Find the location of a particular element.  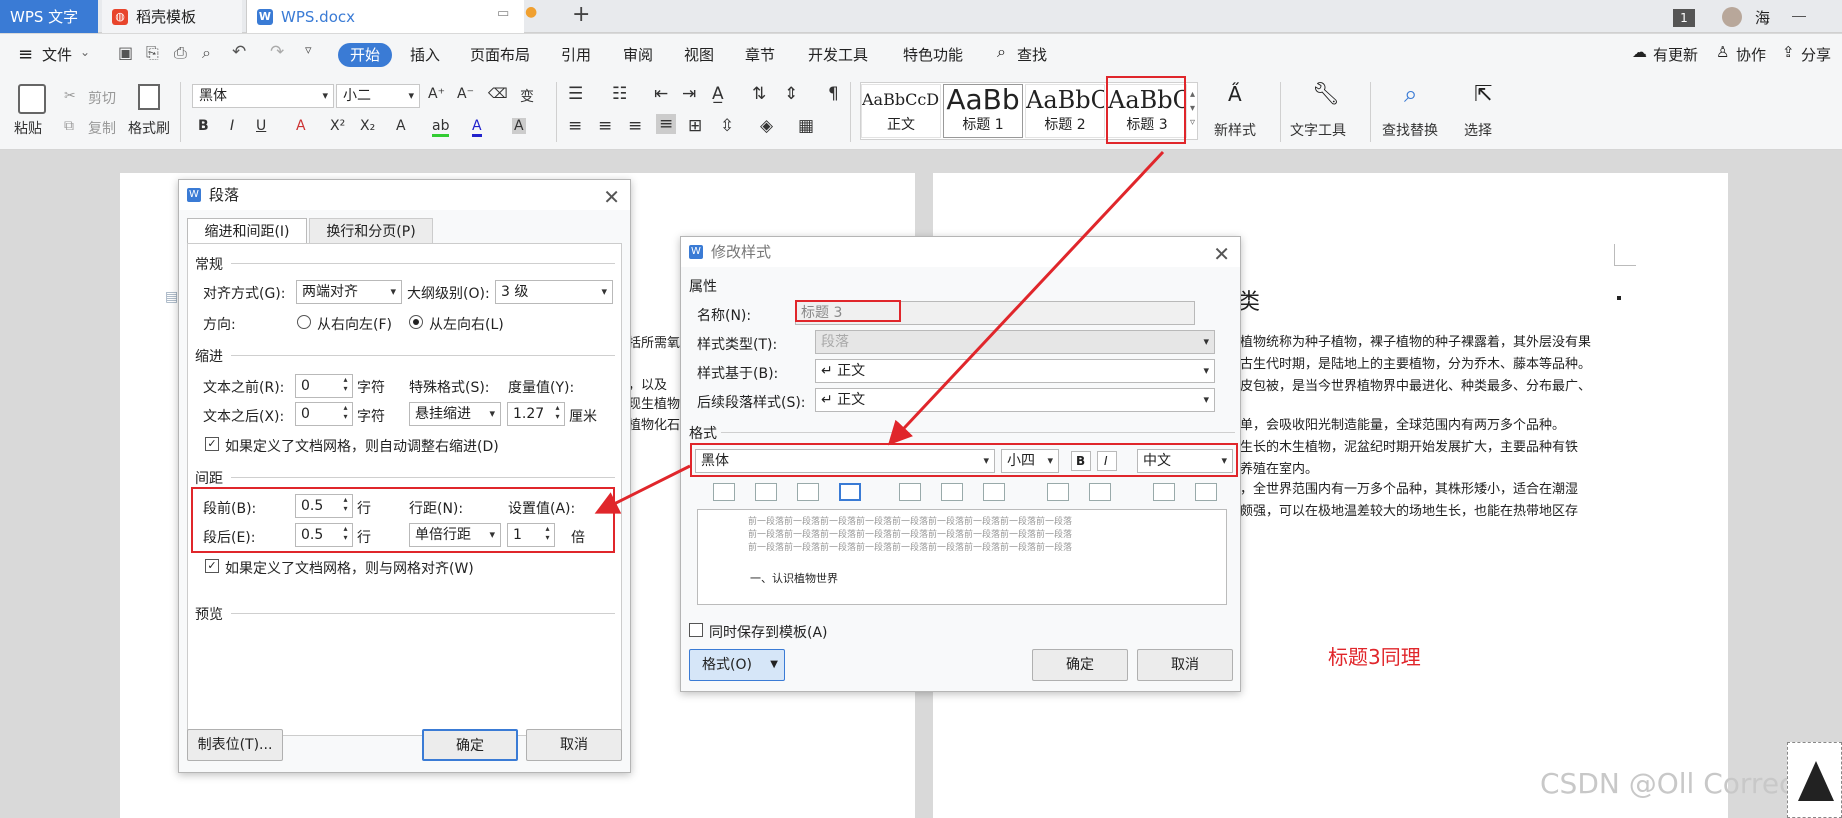

arrow-to-format is located at coordinates (1026, 298).